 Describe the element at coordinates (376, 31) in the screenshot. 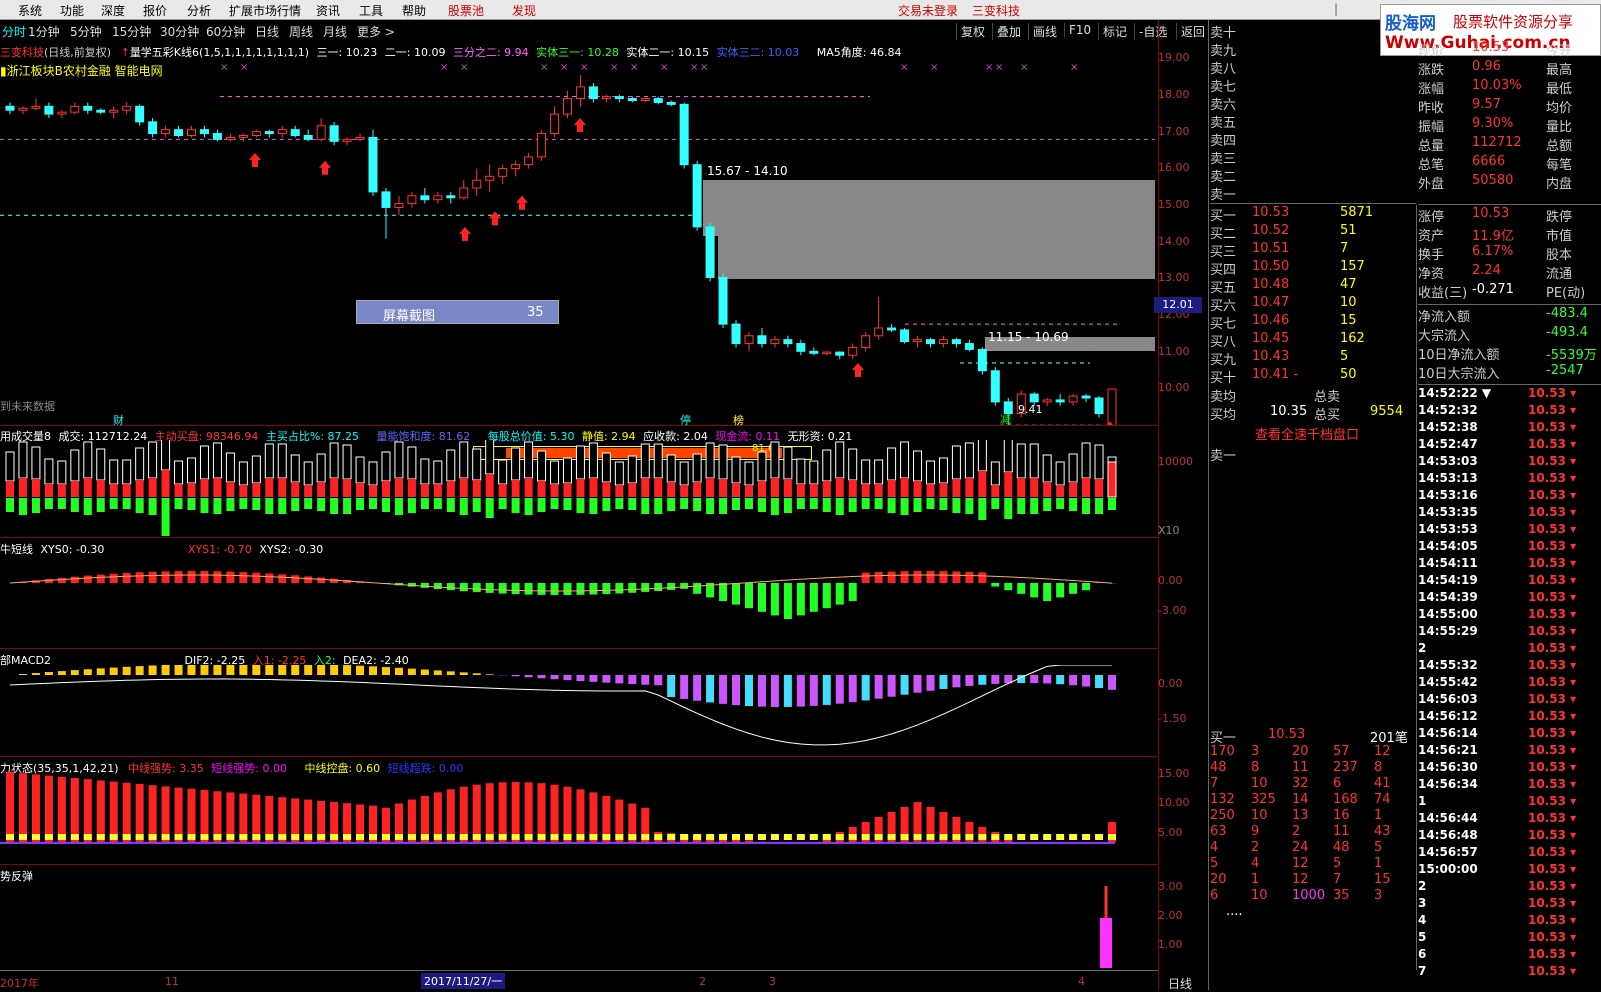

I see `period-more: 更多 >` at that location.